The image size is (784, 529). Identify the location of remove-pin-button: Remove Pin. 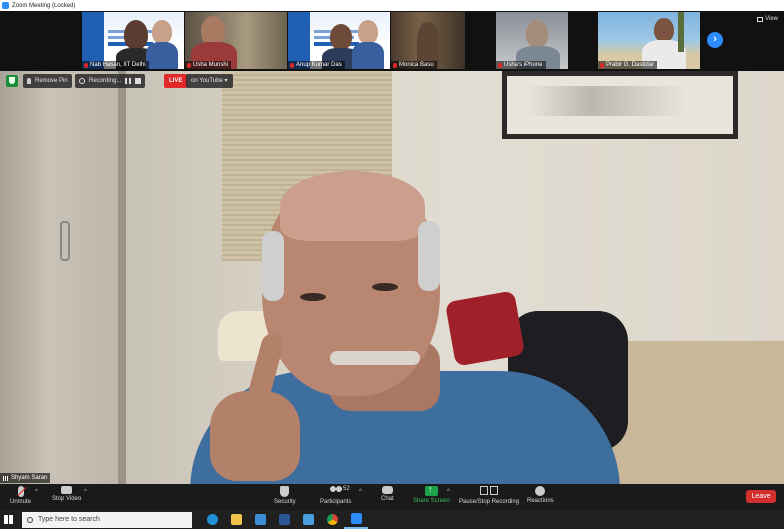
(47, 81).